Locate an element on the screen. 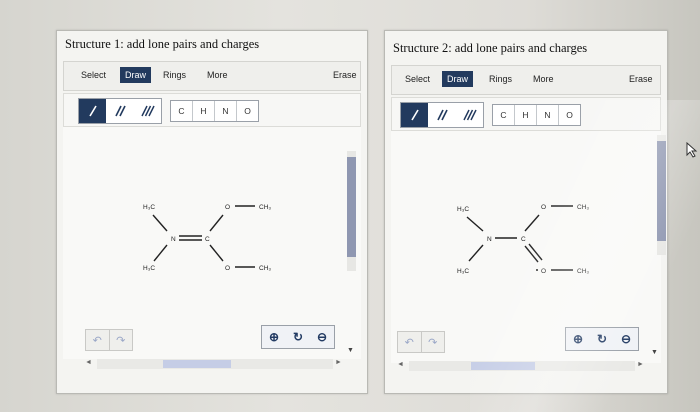  structure-1-menubar: Select Draw Rings More Erase is located at coordinates (212, 76).